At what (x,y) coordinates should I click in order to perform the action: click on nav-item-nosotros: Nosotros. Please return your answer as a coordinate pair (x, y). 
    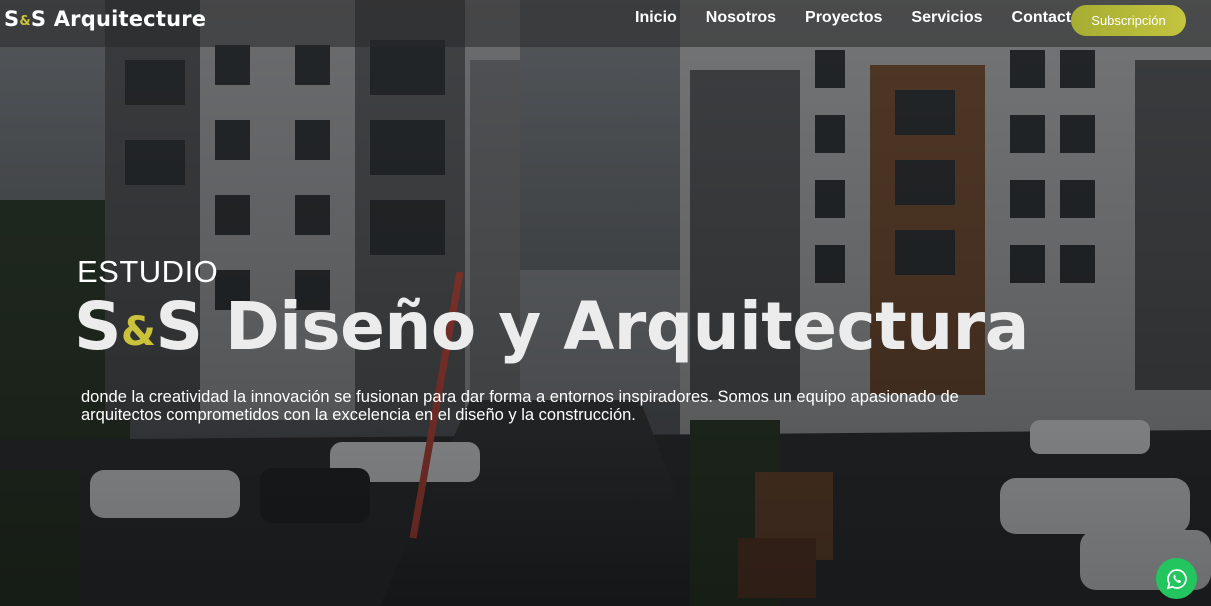
    Looking at the image, I should click on (741, 18).